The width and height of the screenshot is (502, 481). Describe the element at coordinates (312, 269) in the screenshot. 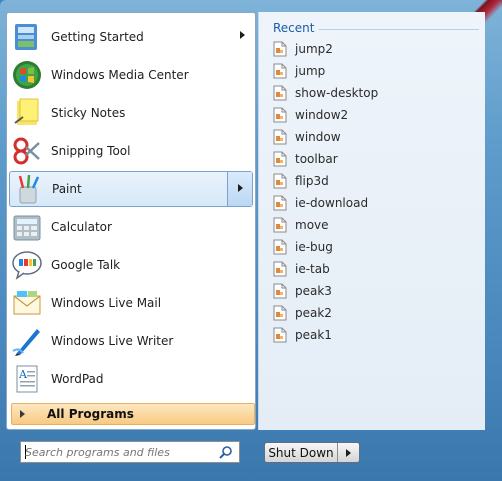

I see `recent-item-label: ie-tab` at that location.